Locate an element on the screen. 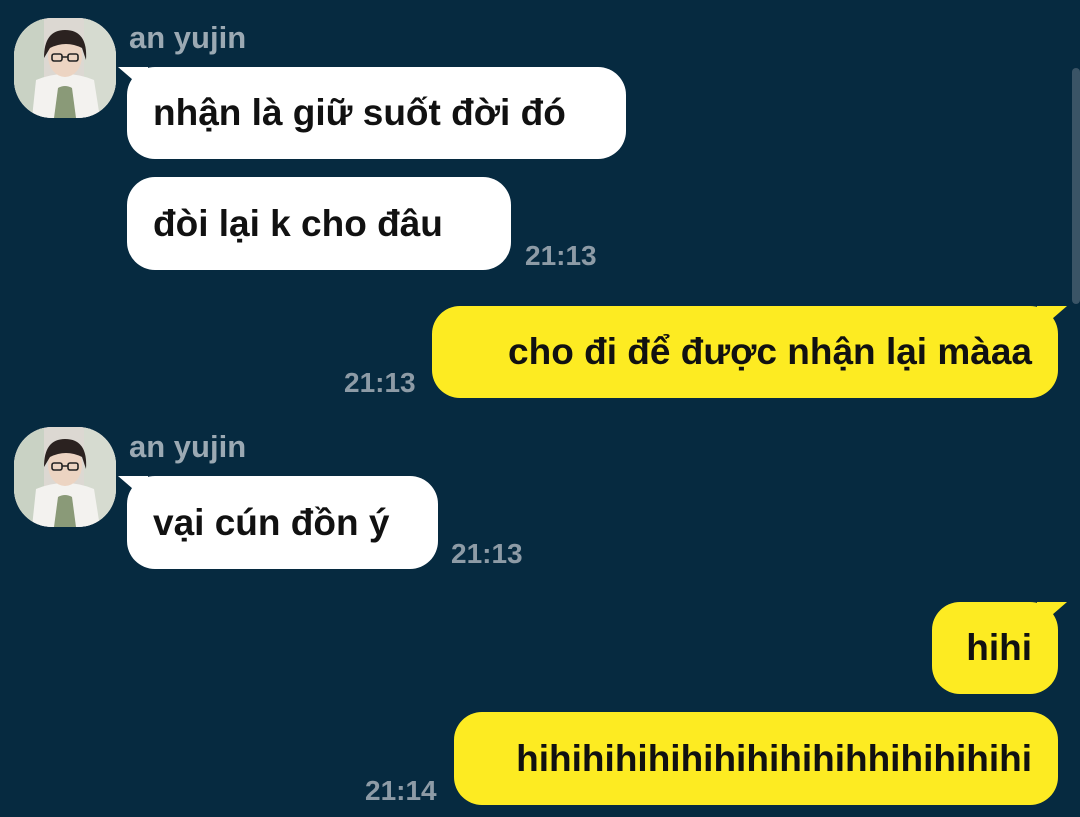  outgoing-message-bubble: cho đi để được nhận lại màaa is located at coordinates (745, 352).